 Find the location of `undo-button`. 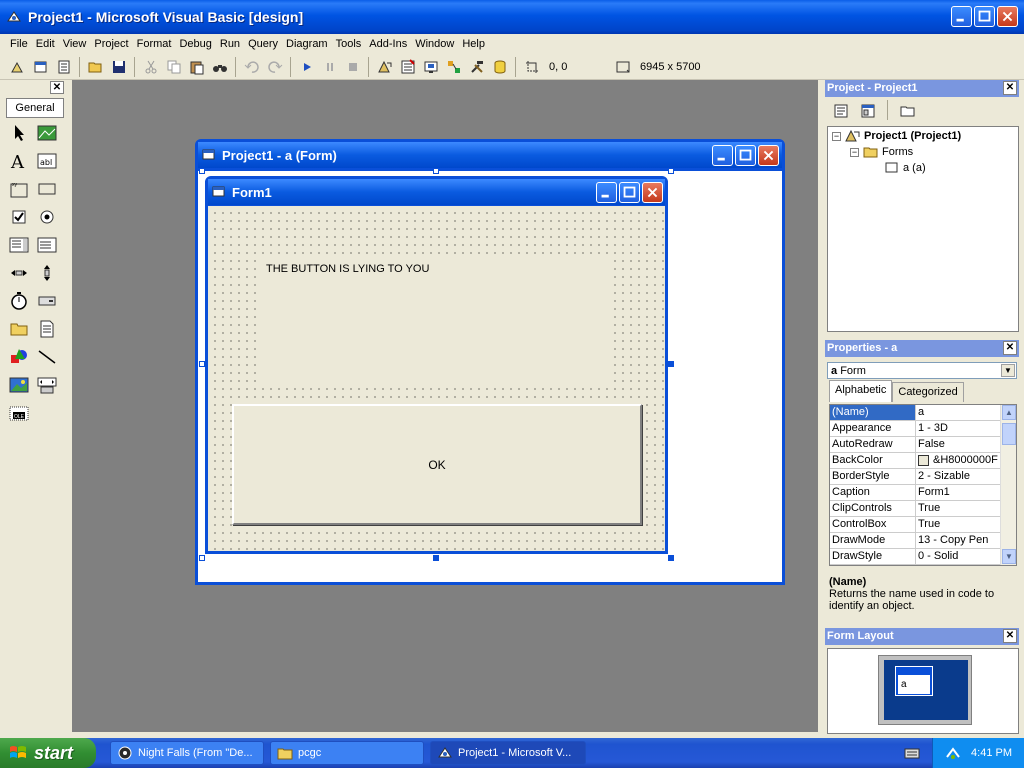

undo-button is located at coordinates (251, 67).